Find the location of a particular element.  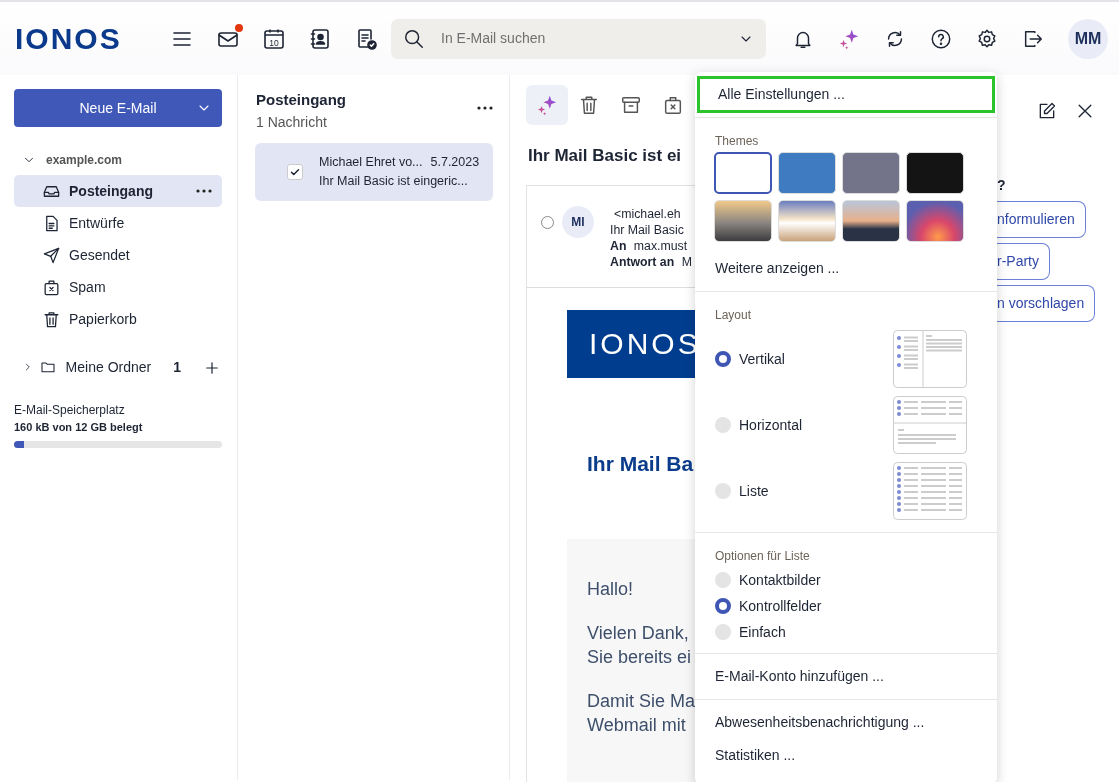

section-label: Themes is located at coordinates (737, 141).